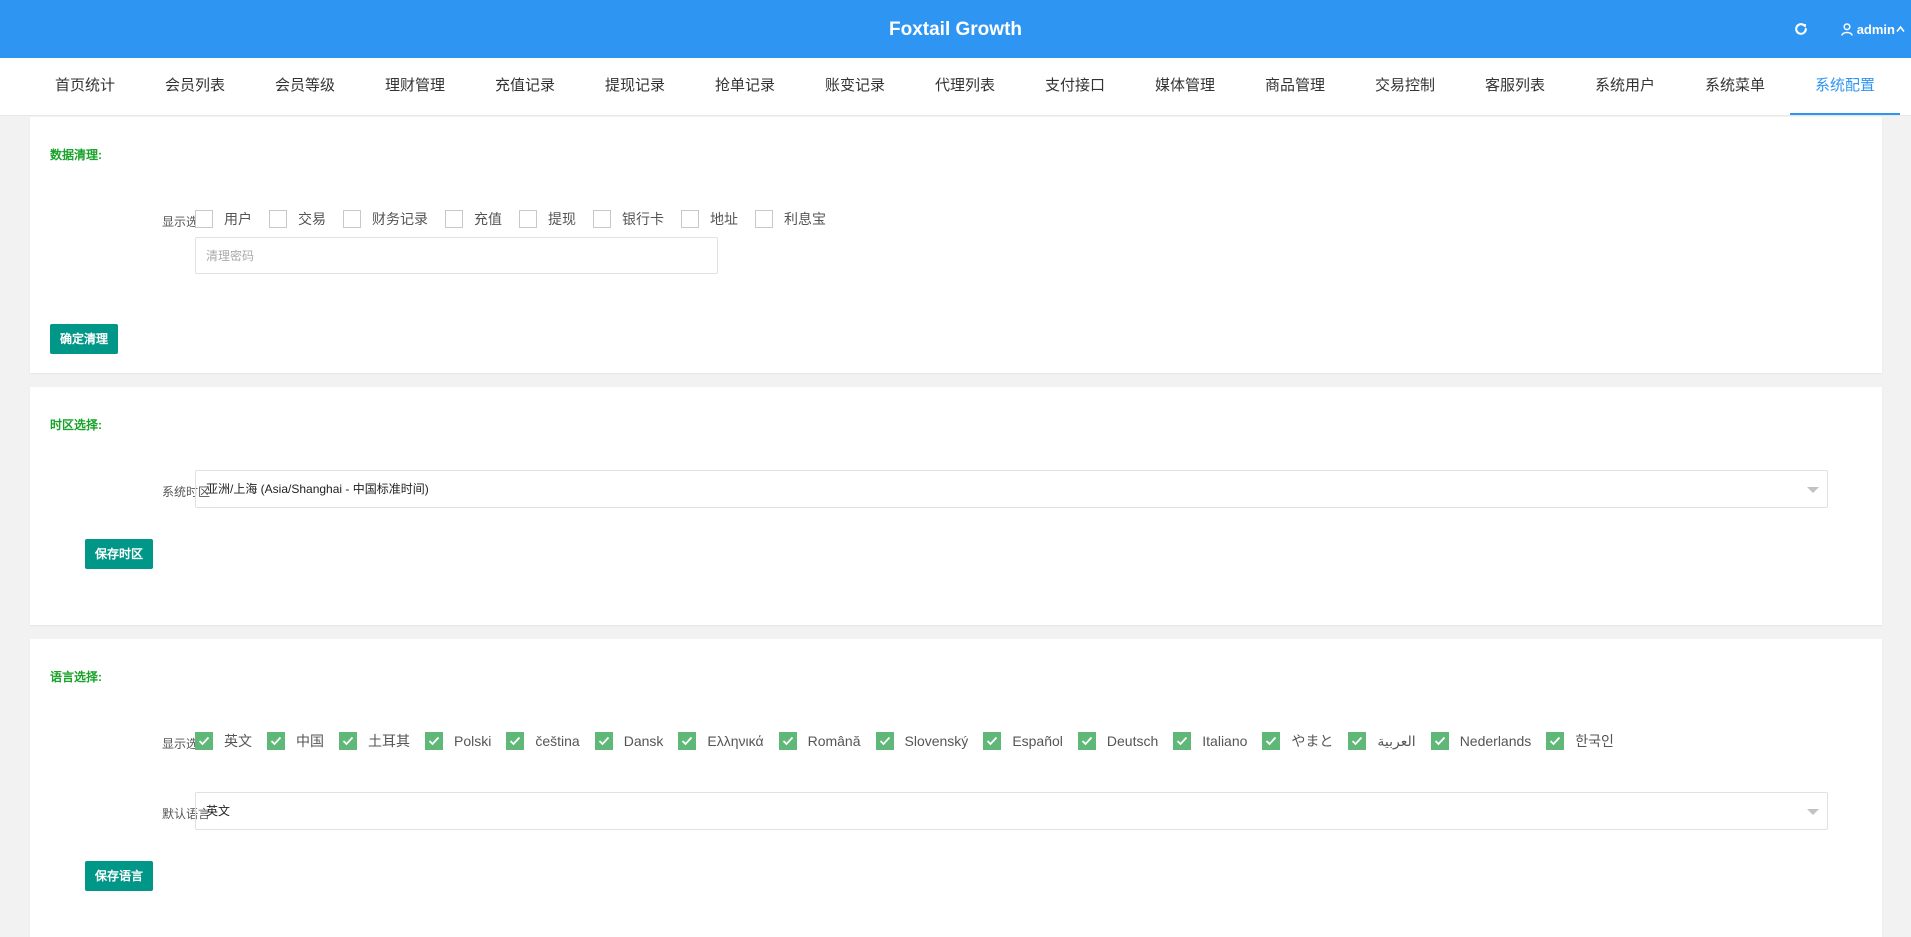 This screenshot has height=937, width=1911. What do you see at coordinates (1845, 86) in the screenshot?
I see `nav-tab: 系统配置` at bounding box center [1845, 86].